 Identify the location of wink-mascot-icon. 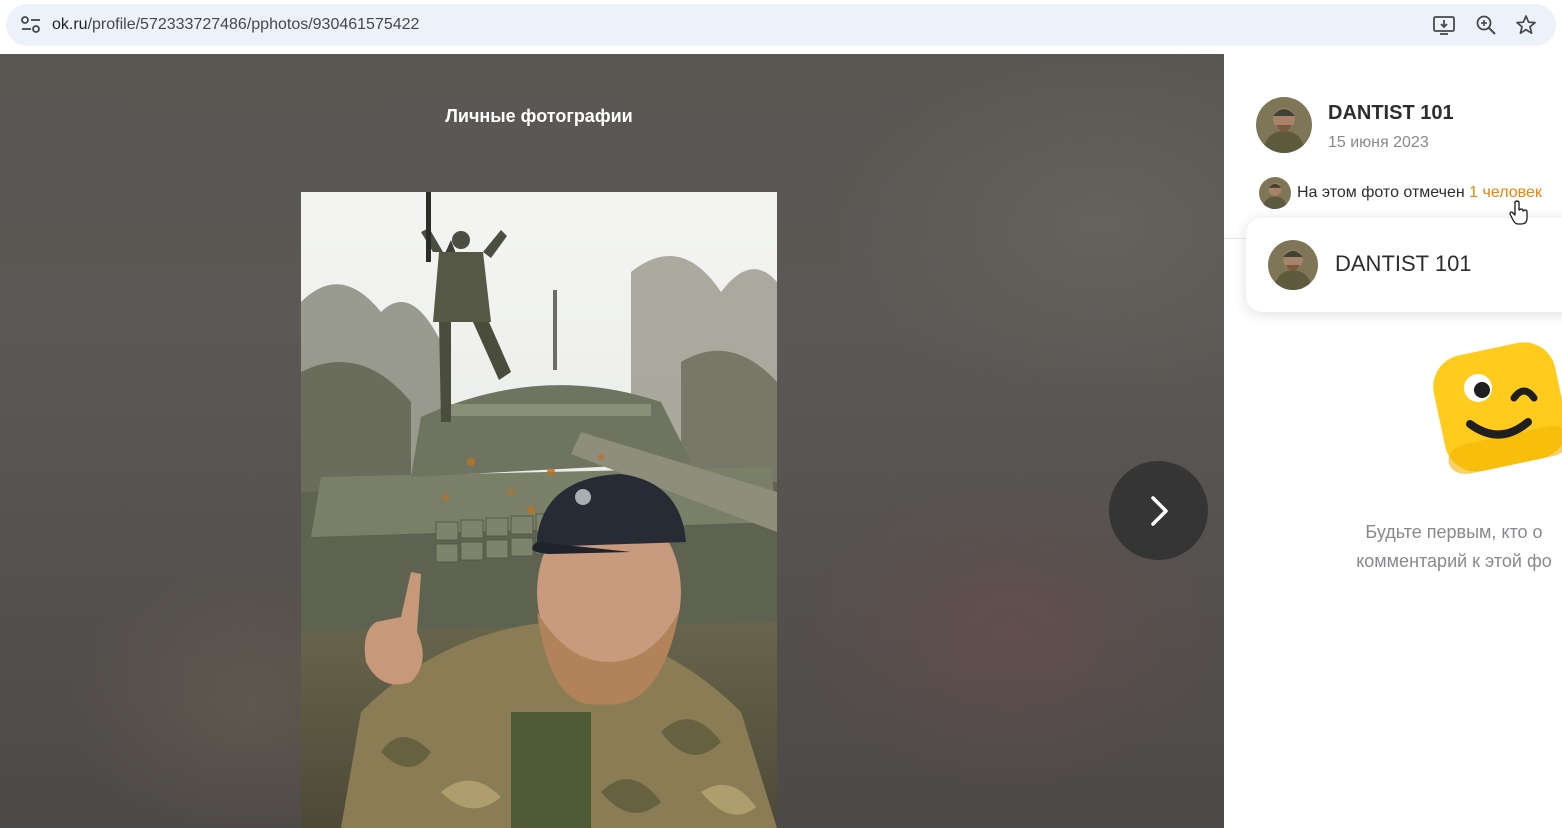
(1497, 408).